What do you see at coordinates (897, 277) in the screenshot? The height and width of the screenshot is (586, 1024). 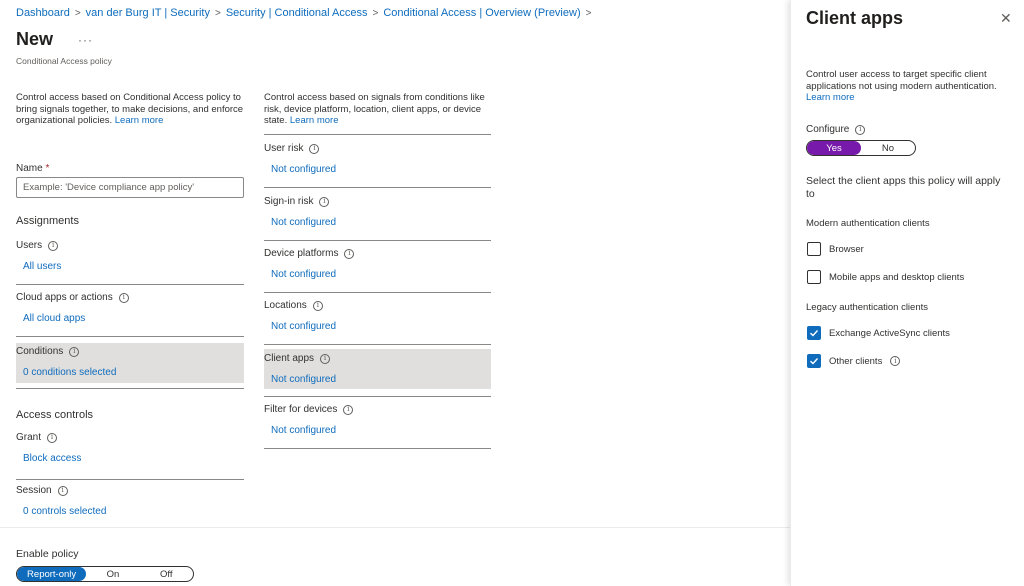 I see `mobile-desktop-label: Mobile apps and desktop clients` at bounding box center [897, 277].